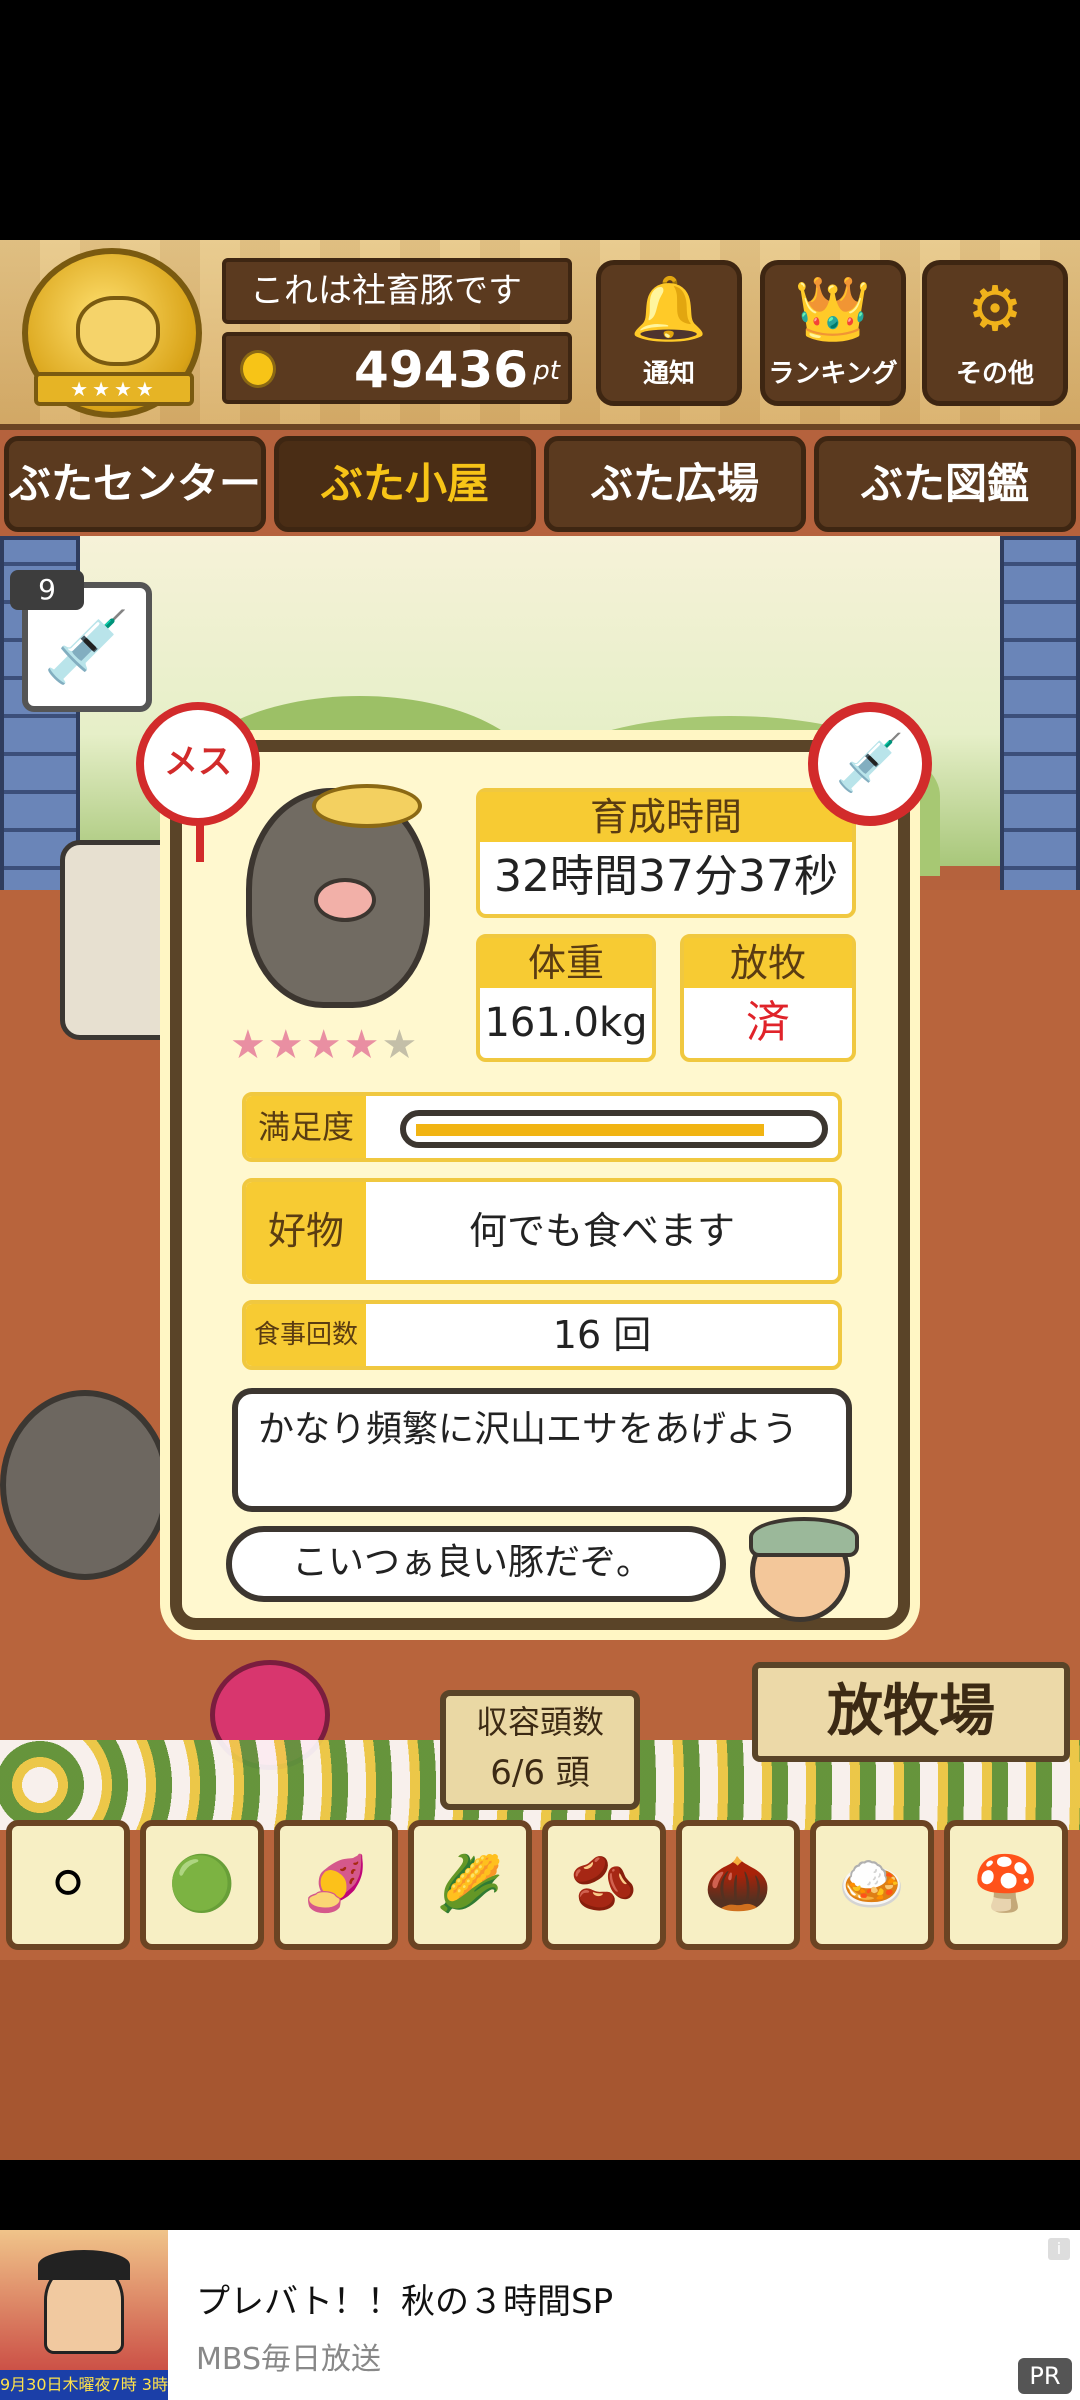  Describe the element at coordinates (911, 1712) in the screenshot. I see `grazing-field-button: 放牧場` at that location.